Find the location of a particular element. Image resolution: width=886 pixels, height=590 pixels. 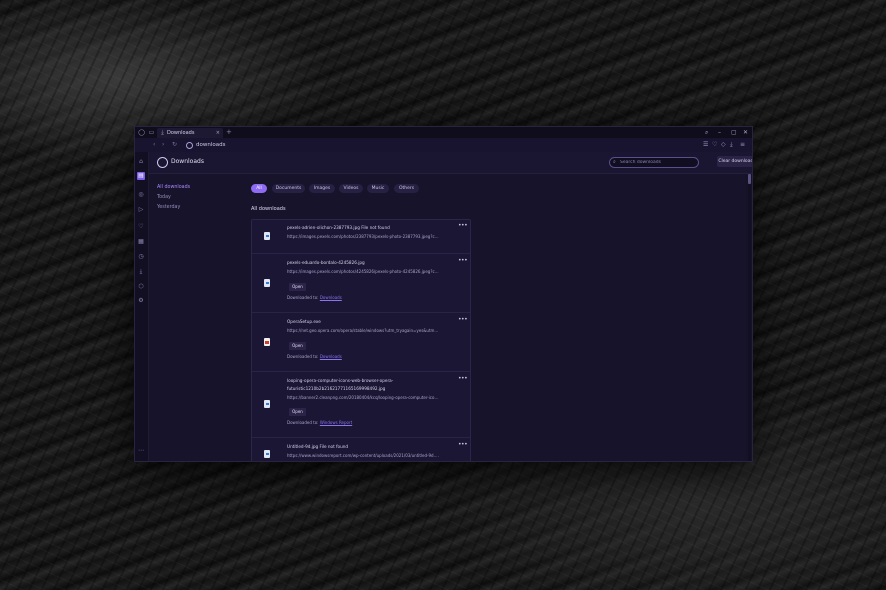

nav-today: Today is located at coordinates (164, 197).